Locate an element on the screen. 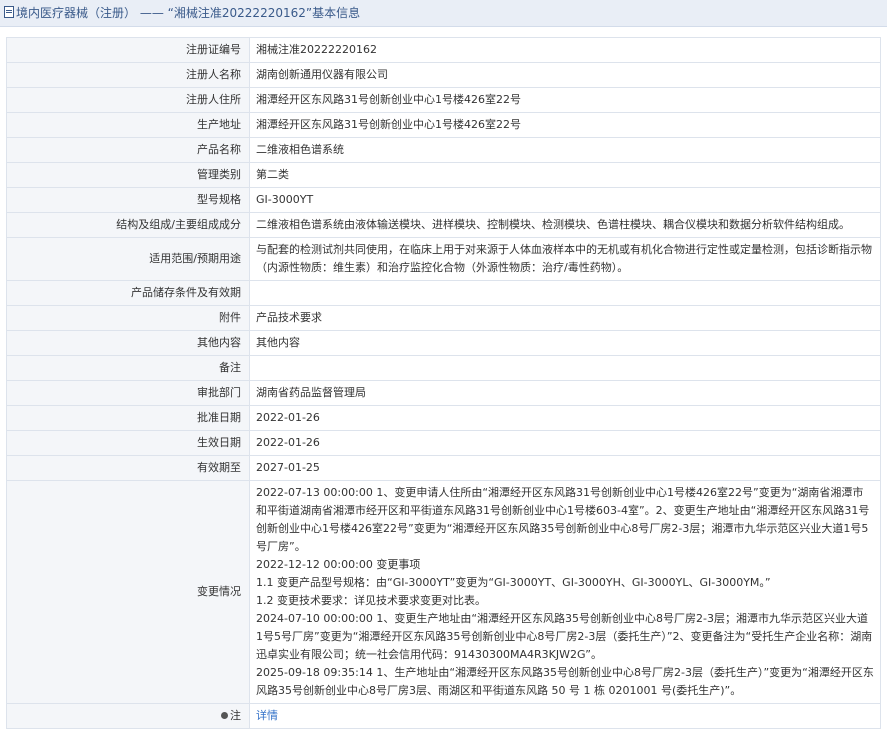 The width and height of the screenshot is (887, 729). header-subtitle: “湘械注准20222220162”基本信息 is located at coordinates (264, 13).